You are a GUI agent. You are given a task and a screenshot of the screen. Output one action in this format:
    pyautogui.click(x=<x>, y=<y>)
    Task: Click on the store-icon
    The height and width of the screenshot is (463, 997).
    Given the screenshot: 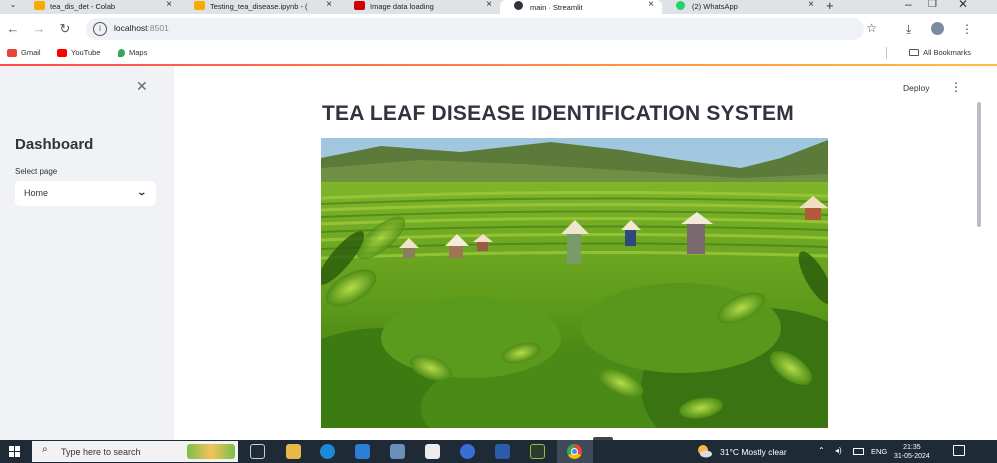 What is the action you would take?
    pyautogui.click(x=467, y=451)
    